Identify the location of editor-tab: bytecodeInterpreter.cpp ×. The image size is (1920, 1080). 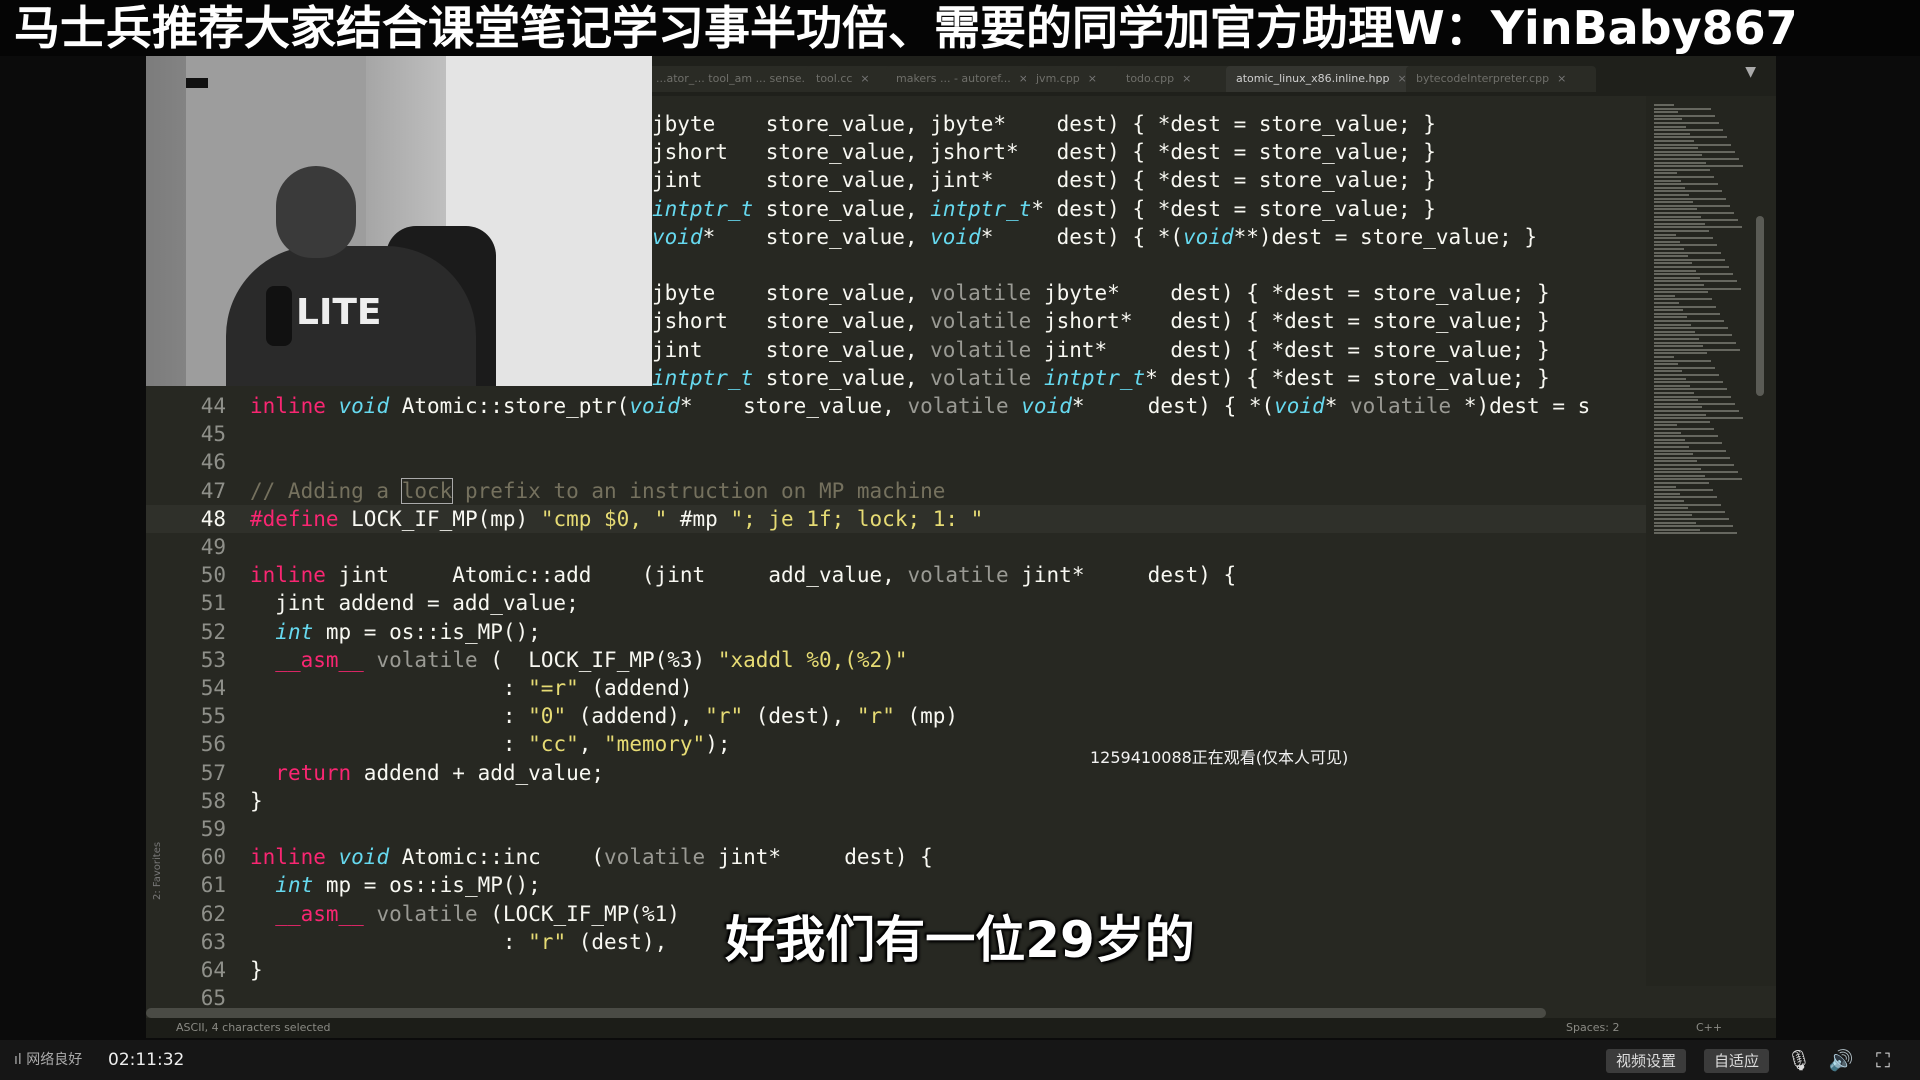
(1501, 79).